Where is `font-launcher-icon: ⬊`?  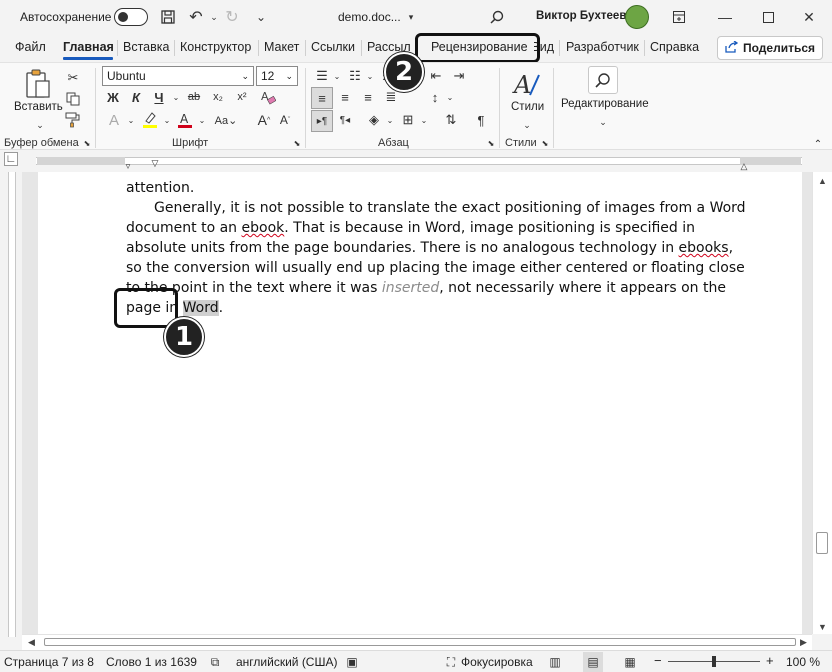 font-launcher-icon: ⬊ is located at coordinates (297, 143).